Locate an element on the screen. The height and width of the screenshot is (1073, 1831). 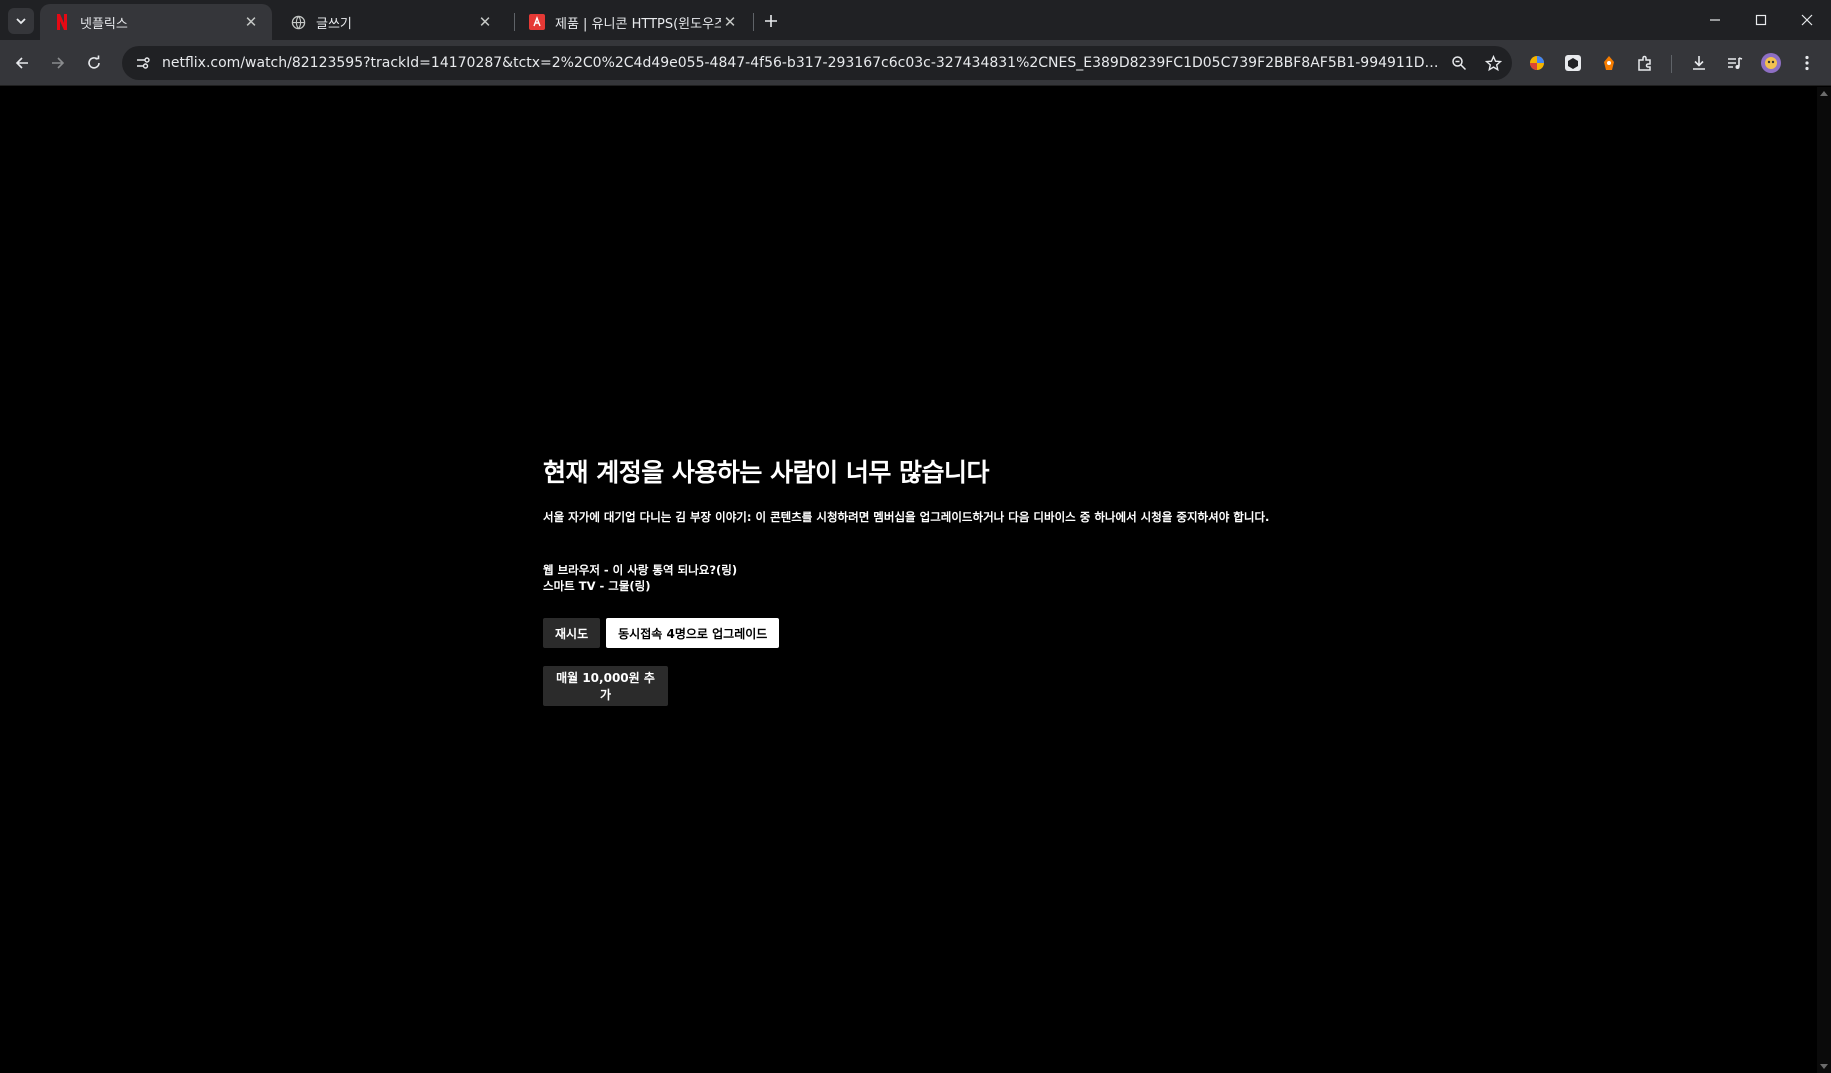
plus-icon is located at coordinates (771, 21).